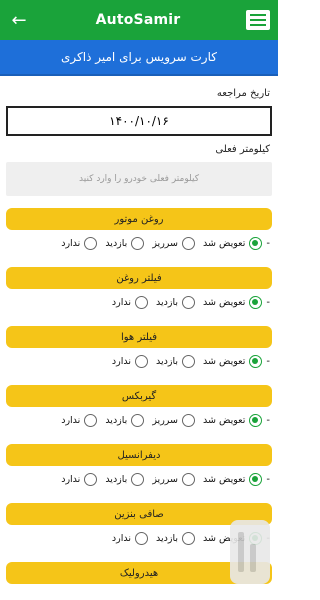  What do you see at coordinates (139, 337) in the screenshot?
I see `section-header: فیلتر هوا` at bounding box center [139, 337].